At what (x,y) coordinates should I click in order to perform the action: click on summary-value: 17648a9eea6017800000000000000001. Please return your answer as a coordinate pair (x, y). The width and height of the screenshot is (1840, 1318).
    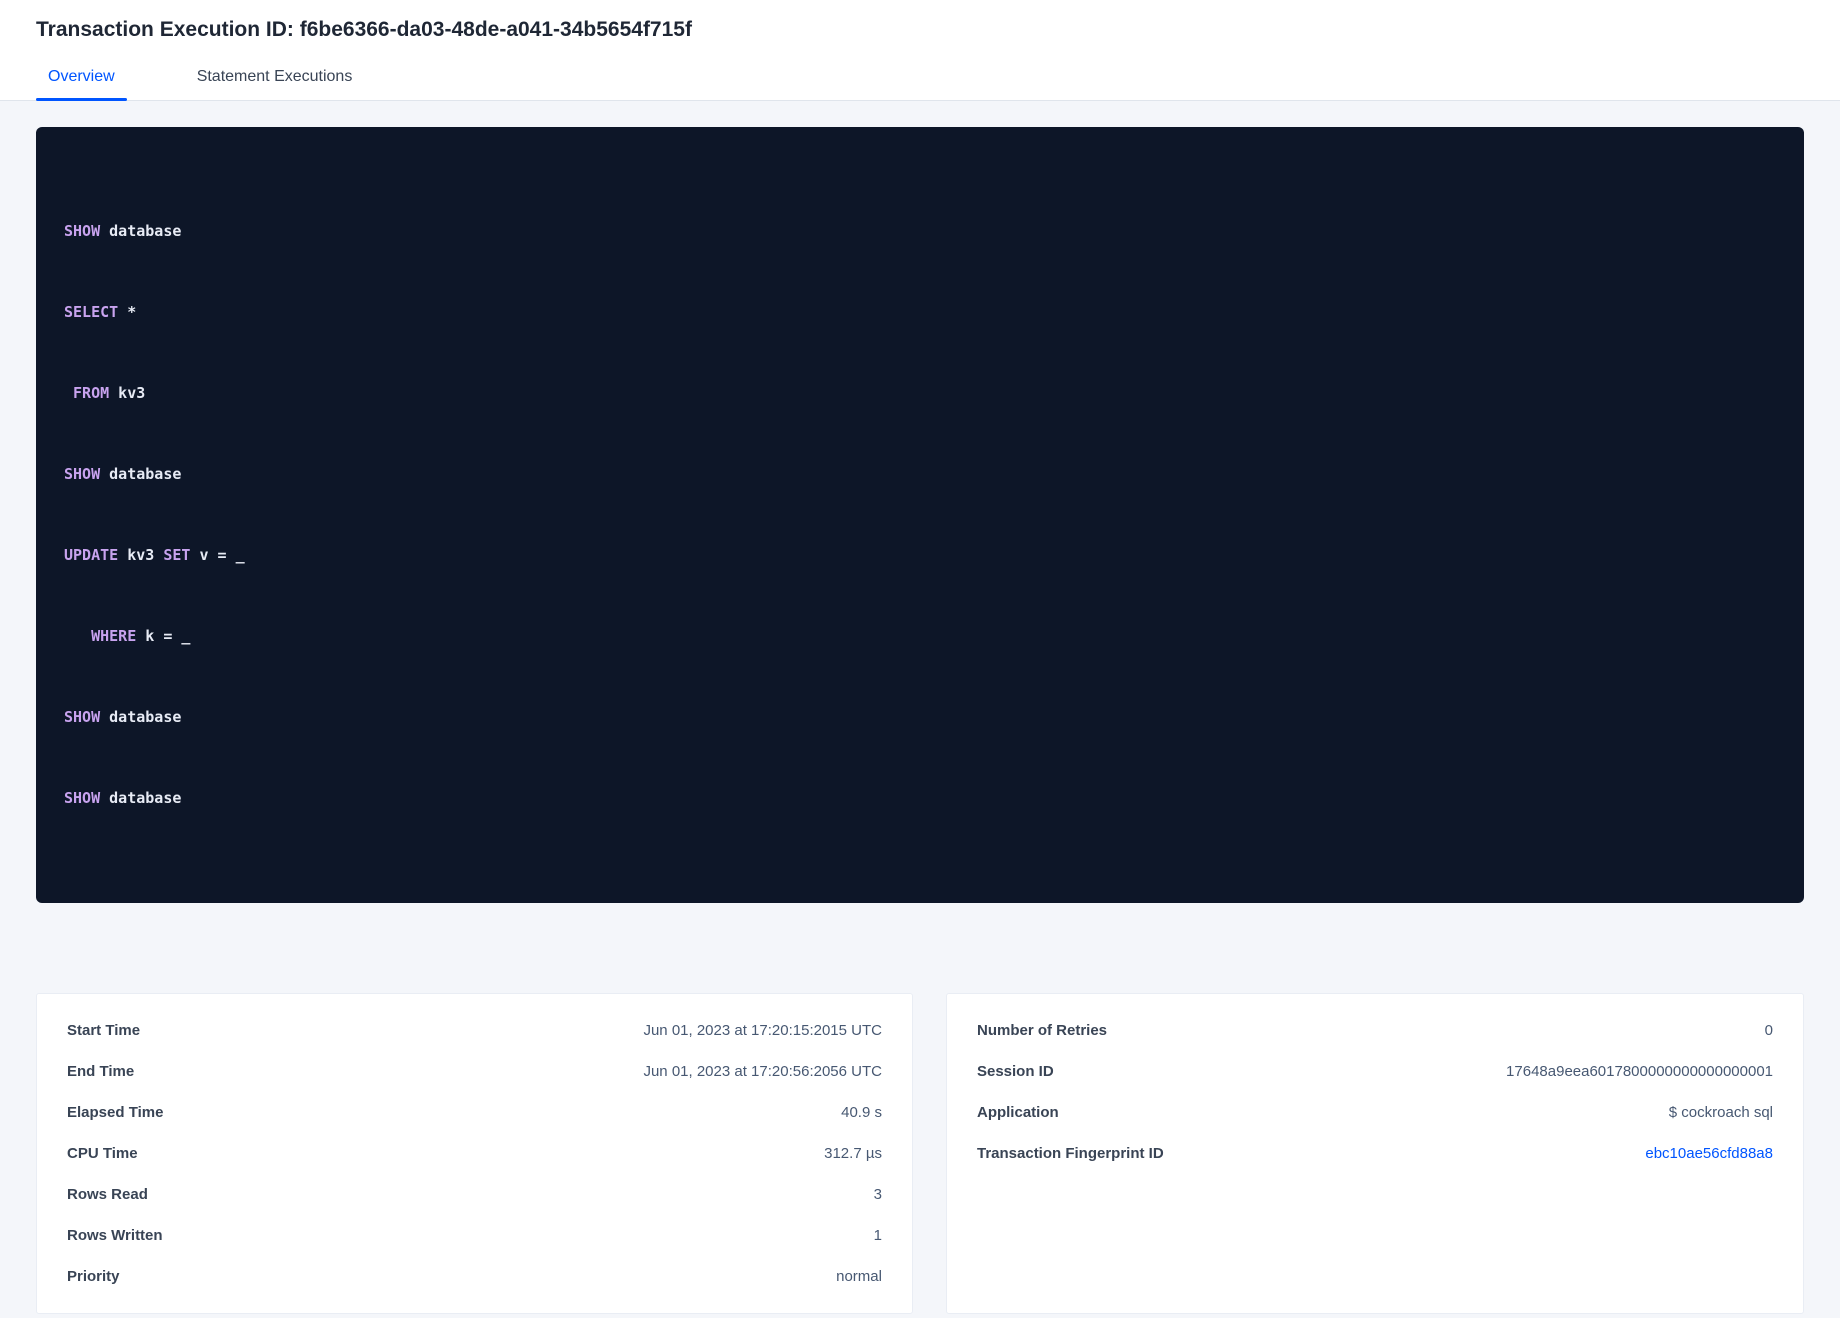
    Looking at the image, I should click on (1639, 1071).